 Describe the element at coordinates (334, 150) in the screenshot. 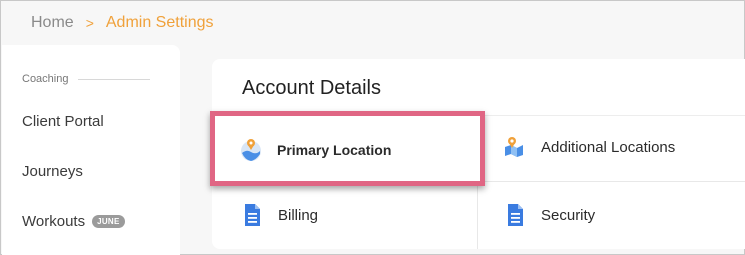

I see `tile-label: Primary Location` at that location.